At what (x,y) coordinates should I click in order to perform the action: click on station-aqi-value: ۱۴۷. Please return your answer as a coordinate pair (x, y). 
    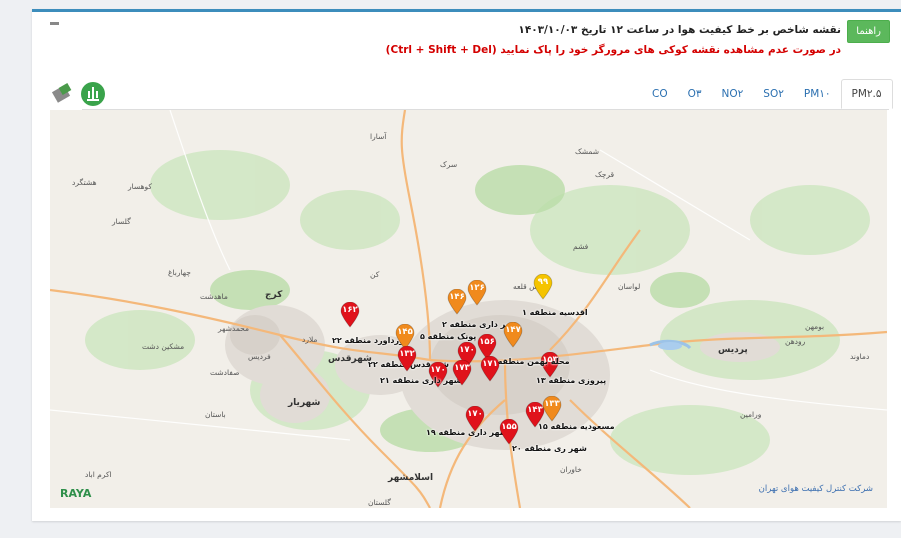
    Looking at the image, I should click on (513, 330).